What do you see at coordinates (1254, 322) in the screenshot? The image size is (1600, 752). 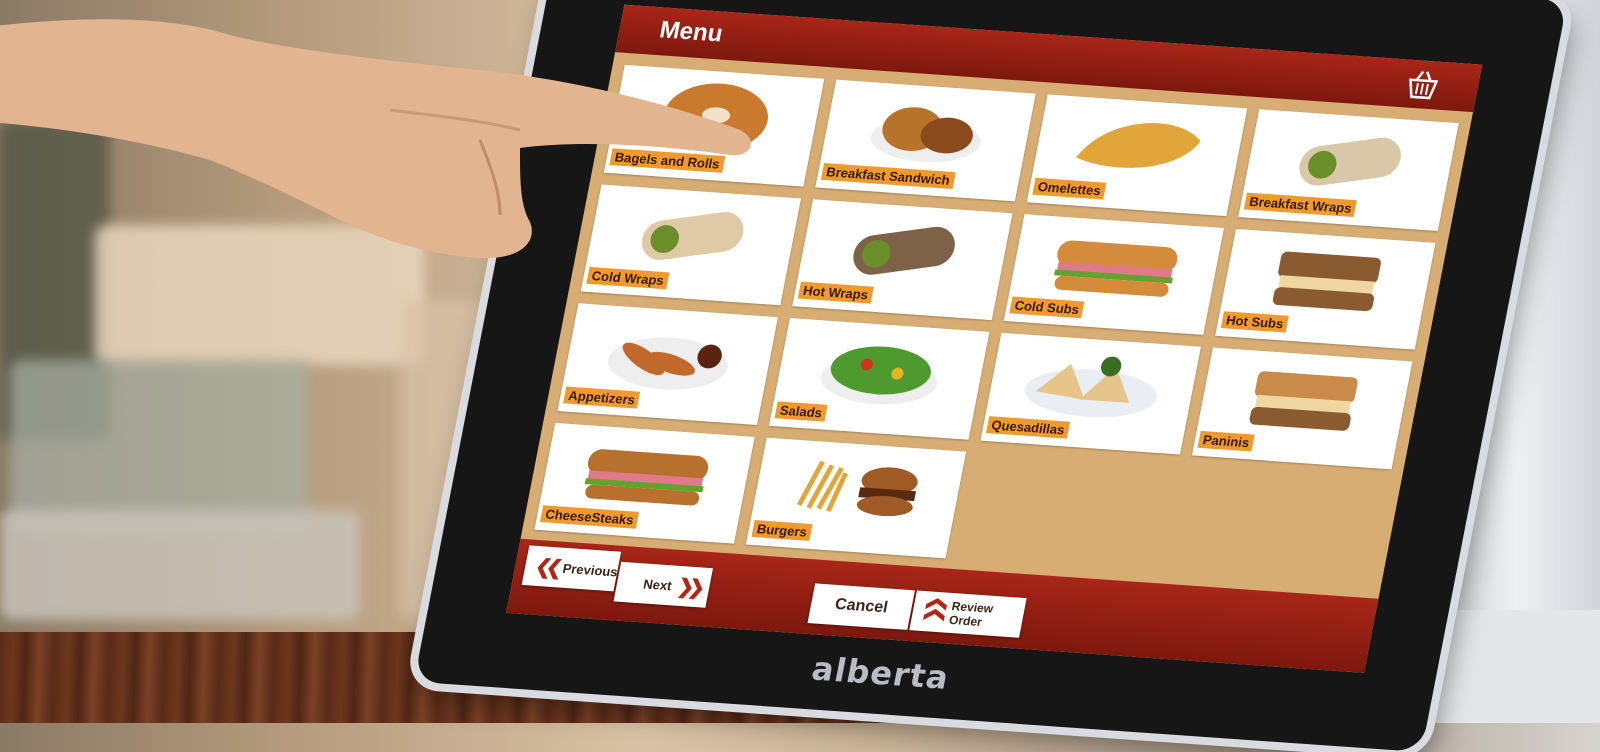 I see `menu-item-label: Hot Subs` at bounding box center [1254, 322].